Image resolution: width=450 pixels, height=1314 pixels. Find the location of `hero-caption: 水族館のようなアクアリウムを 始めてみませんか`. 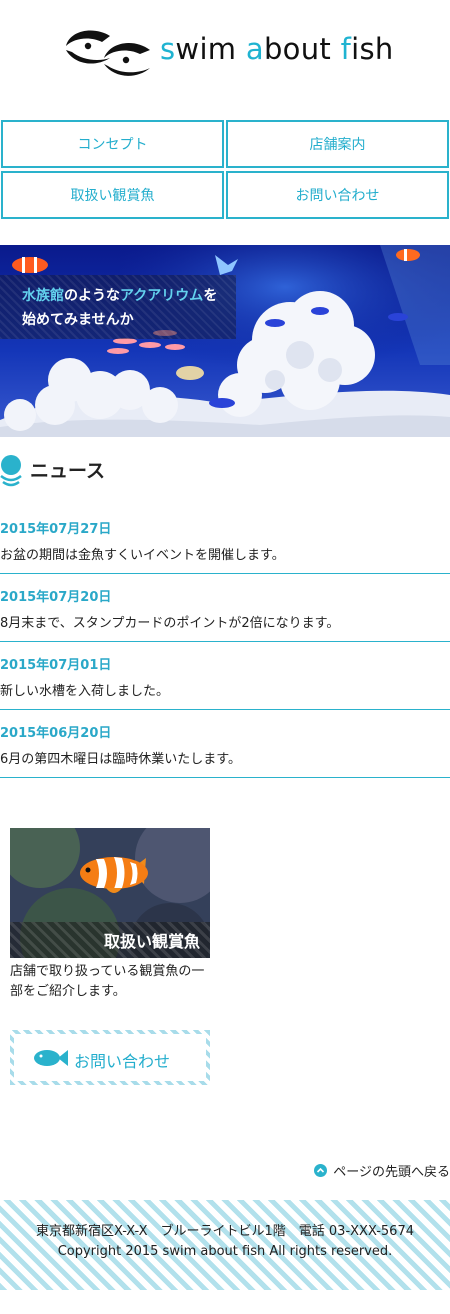

hero-caption: 水族館のようなアクアリウムを 始めてみませんか is located at coordinates (118, 307).